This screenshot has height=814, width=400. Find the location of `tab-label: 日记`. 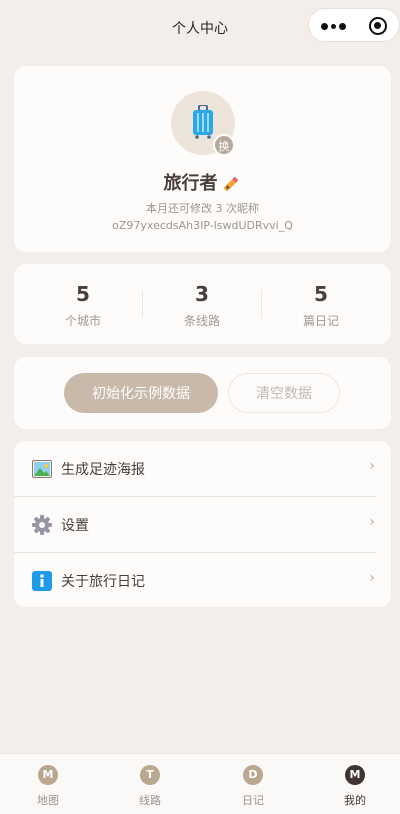

tab-label: 日记 is located at coordinates (253, 800).